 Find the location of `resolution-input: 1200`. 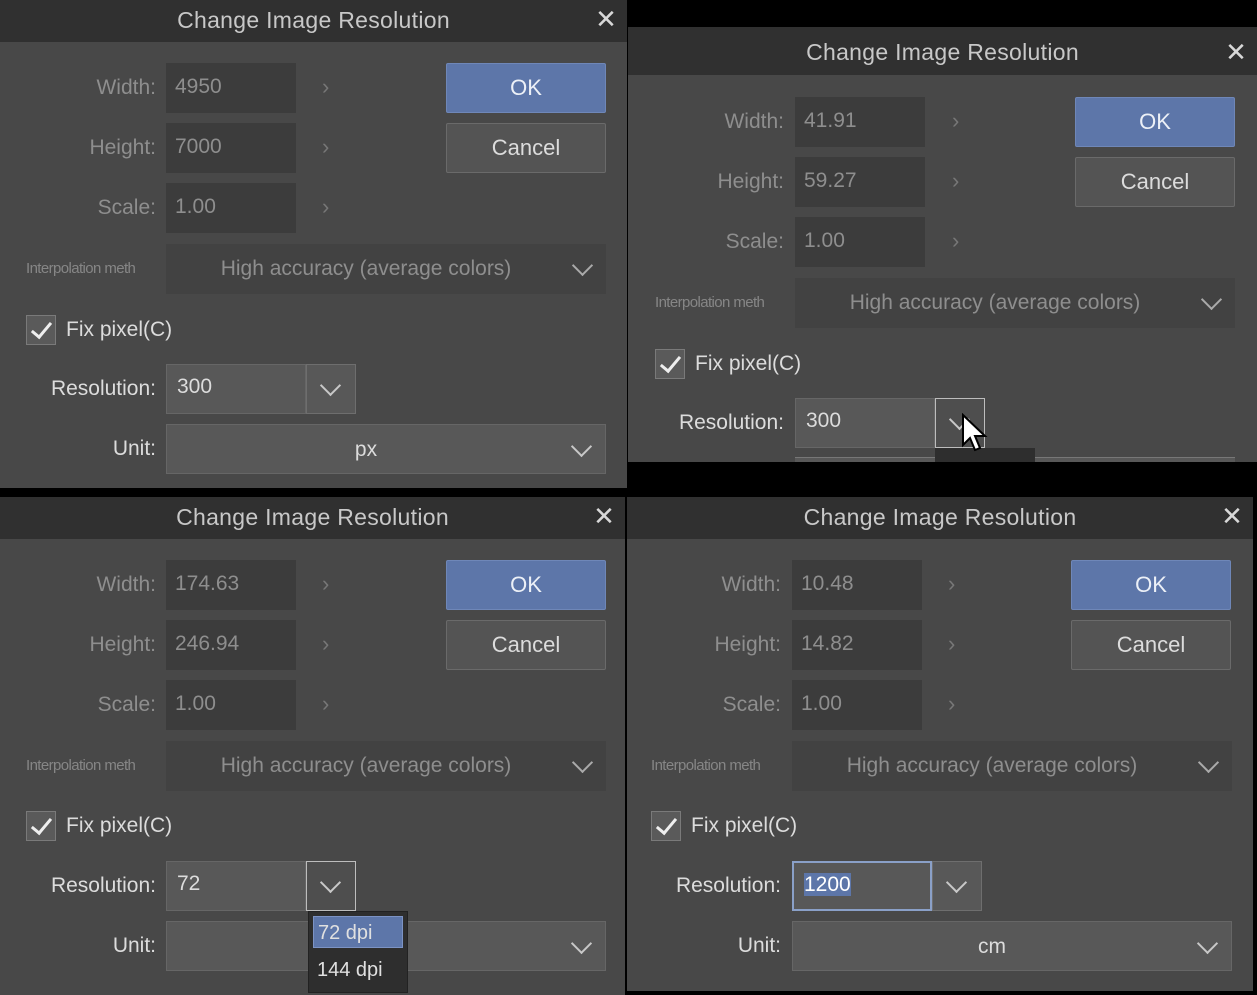

resolution-input: 1200 is located at coordinates (862, 886).